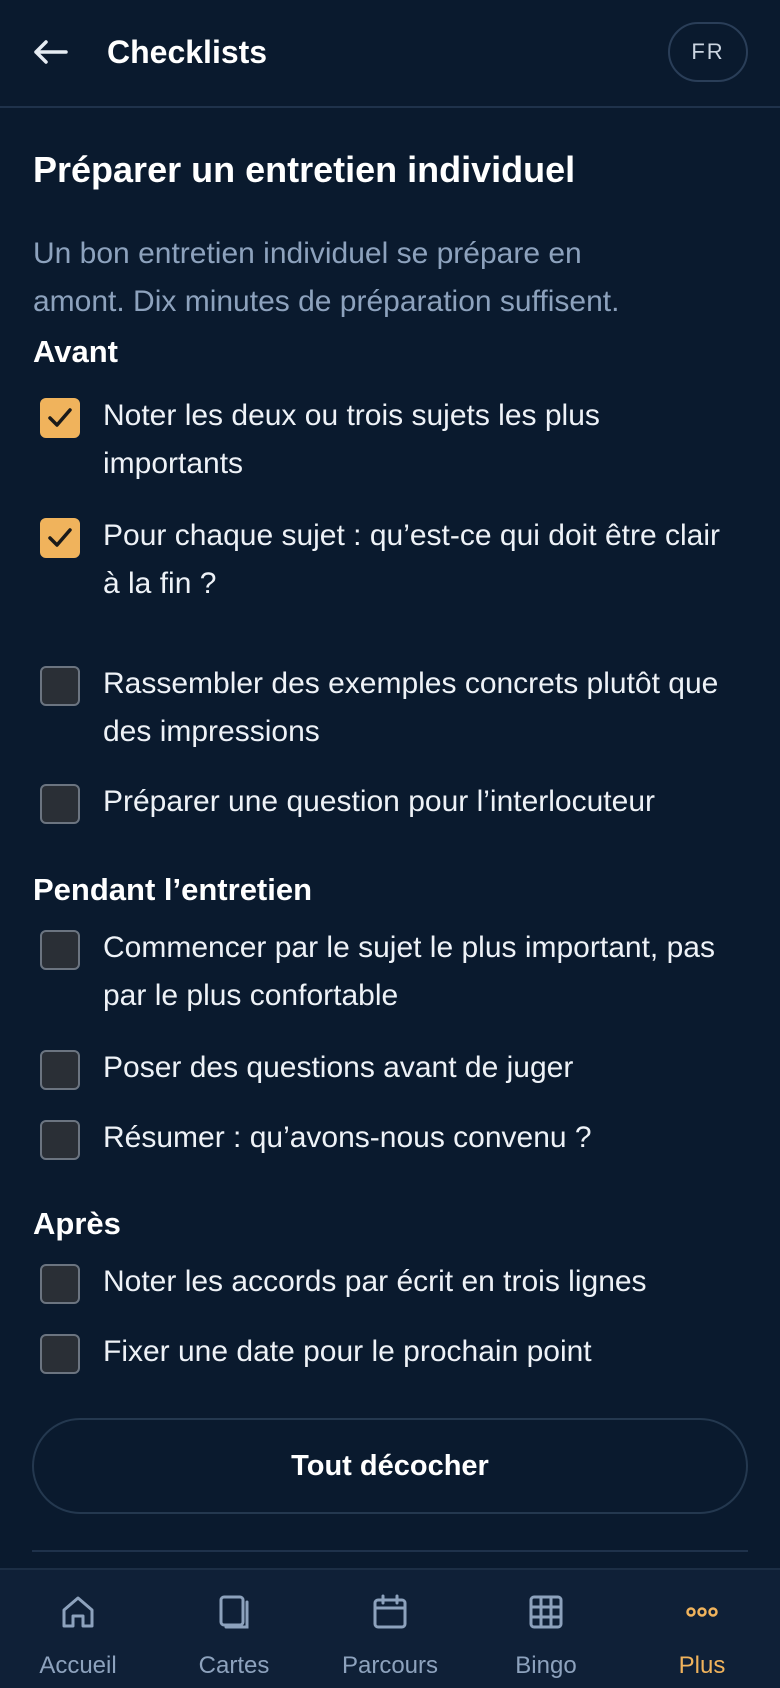 The image size is (780, 1688). What do you see at coordinates (173, 889) in the screenshot?
I see `section-title-pendant: Pendant l’entretien` at bounding box center [173, 889].